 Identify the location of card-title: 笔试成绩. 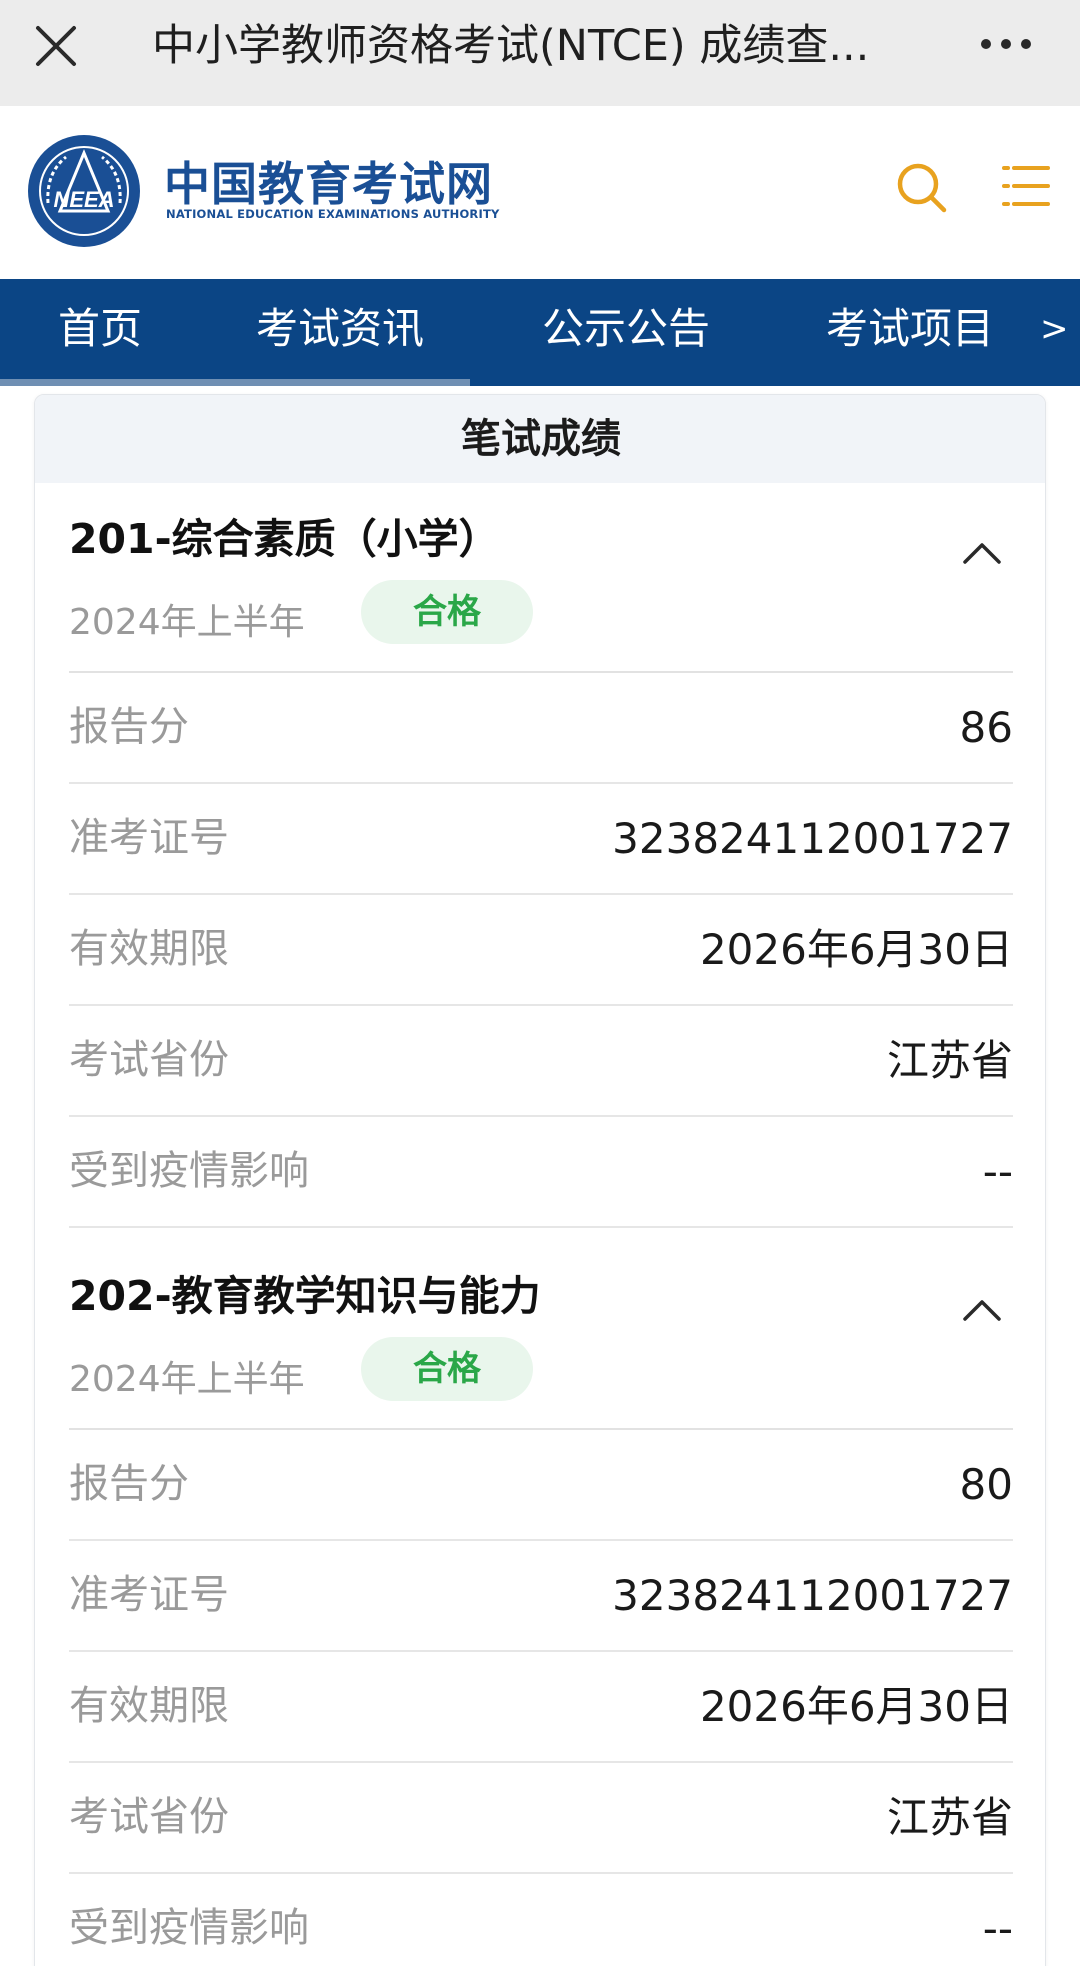
(541, 439).